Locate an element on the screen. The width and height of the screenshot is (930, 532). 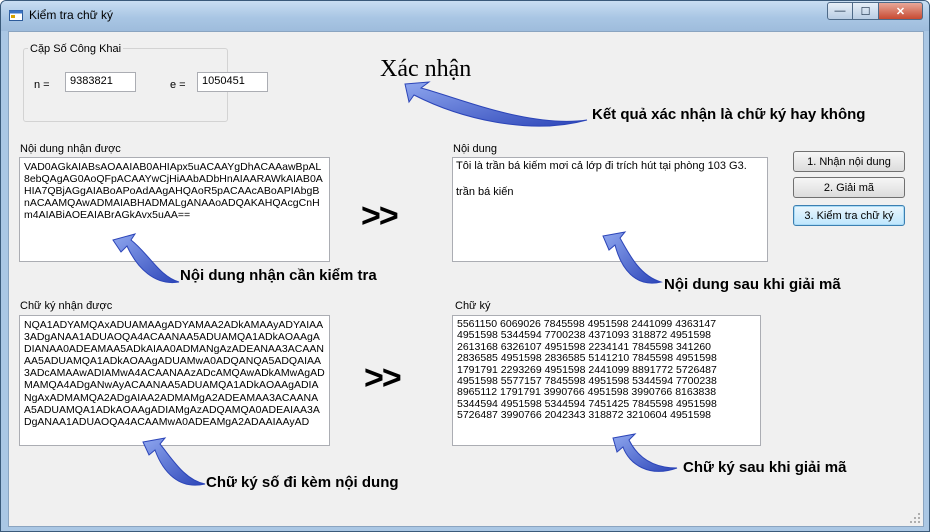
app-icon is located at coordinates (16, 15).